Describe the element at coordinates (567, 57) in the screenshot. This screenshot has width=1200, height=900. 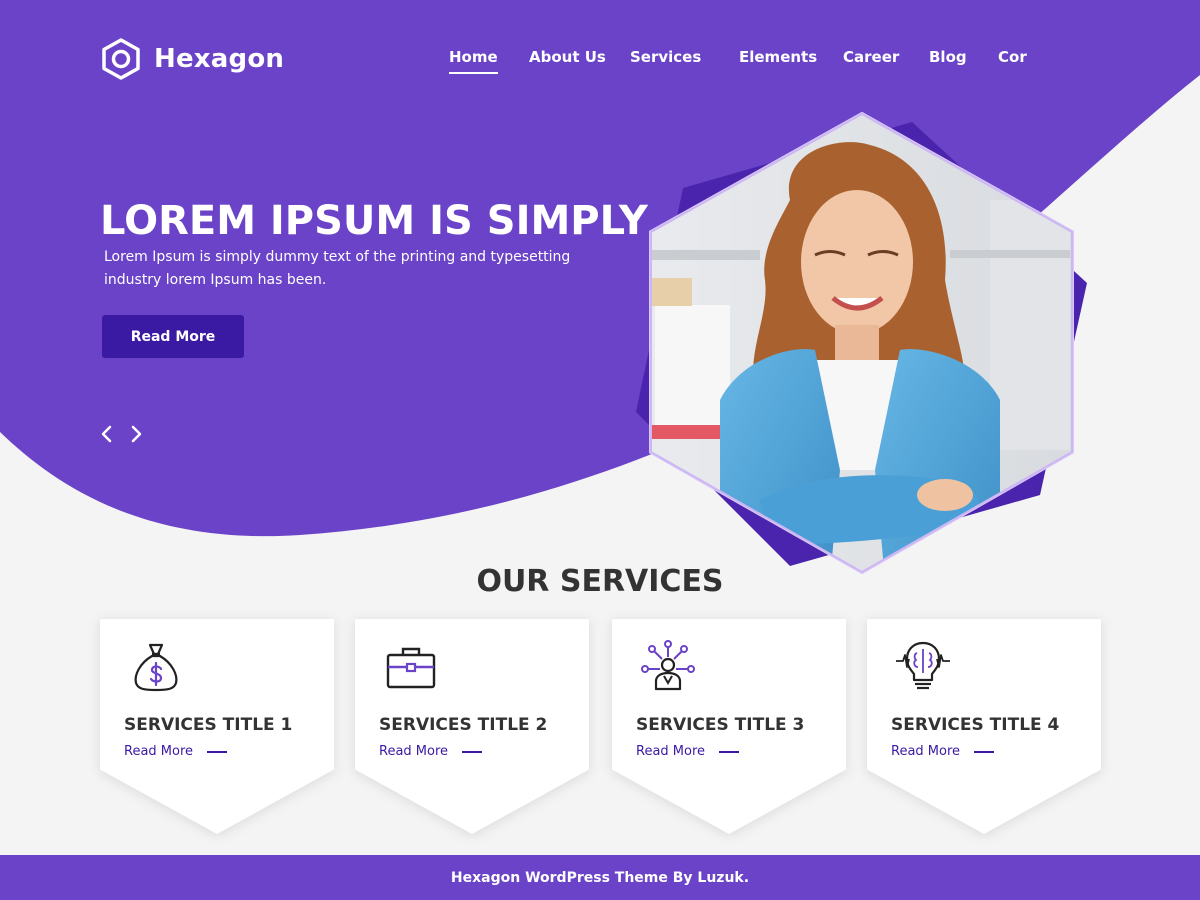
I see `nav-item-about-us: About Us` at that location.